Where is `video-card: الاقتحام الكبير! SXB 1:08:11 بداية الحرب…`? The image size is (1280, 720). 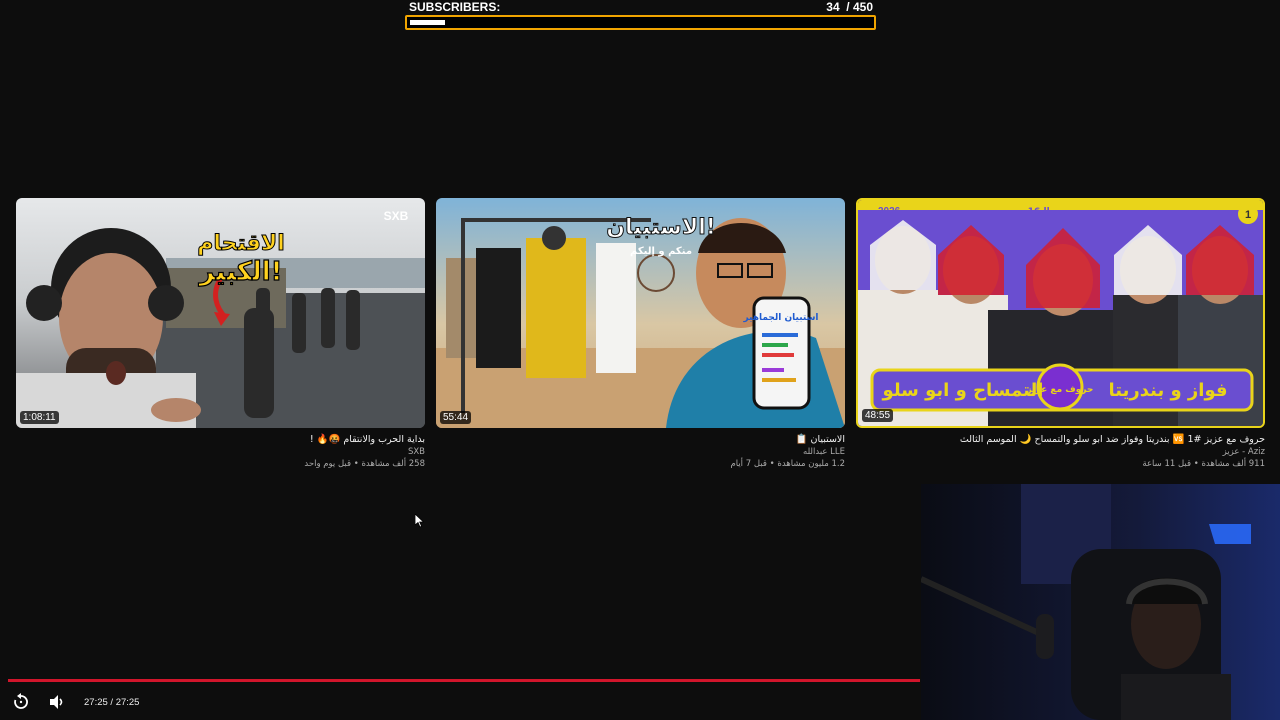 video-card: الاقتحام الكبير! SXB 1:08:11 بداية الحرب… is located at coordinates (220, 334).